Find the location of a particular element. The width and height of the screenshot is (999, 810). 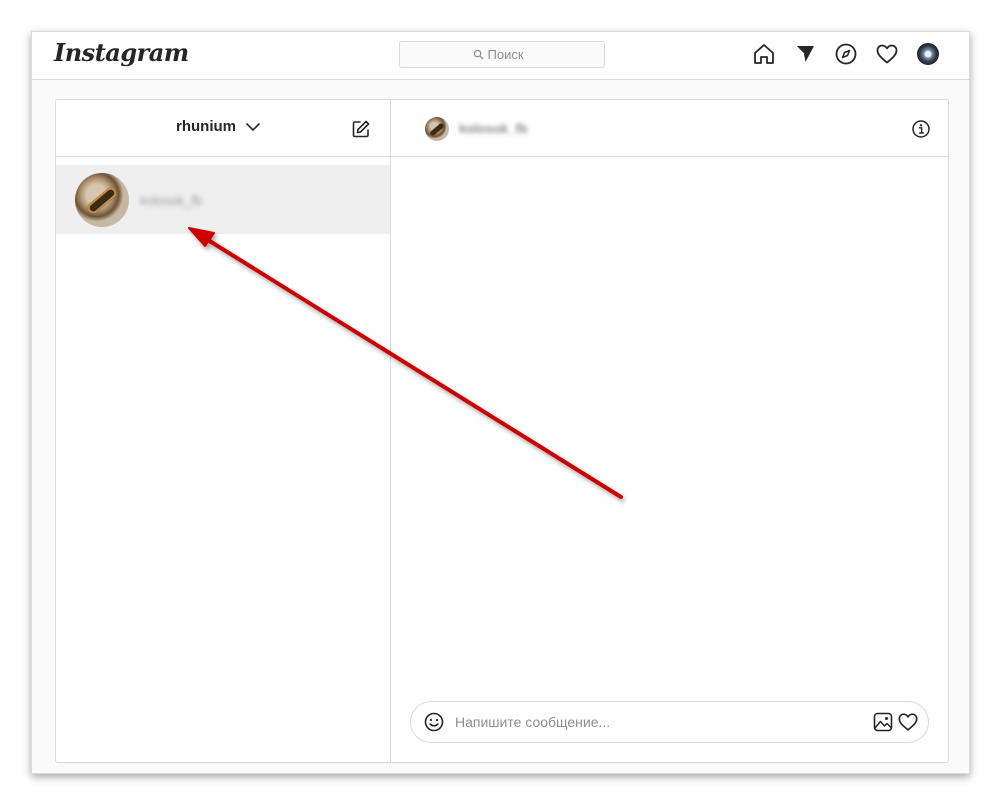

home-button is located at coordinates (764, 54).